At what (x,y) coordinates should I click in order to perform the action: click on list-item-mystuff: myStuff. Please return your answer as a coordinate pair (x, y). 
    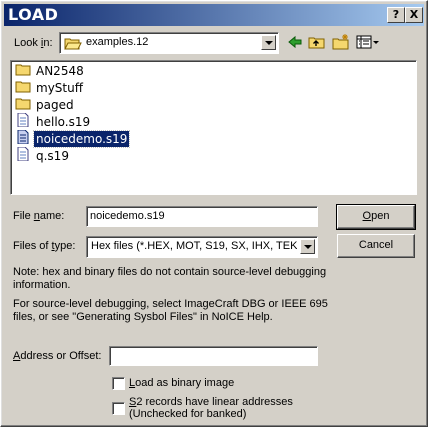
    Looking at the image, I should click on (50, 87).